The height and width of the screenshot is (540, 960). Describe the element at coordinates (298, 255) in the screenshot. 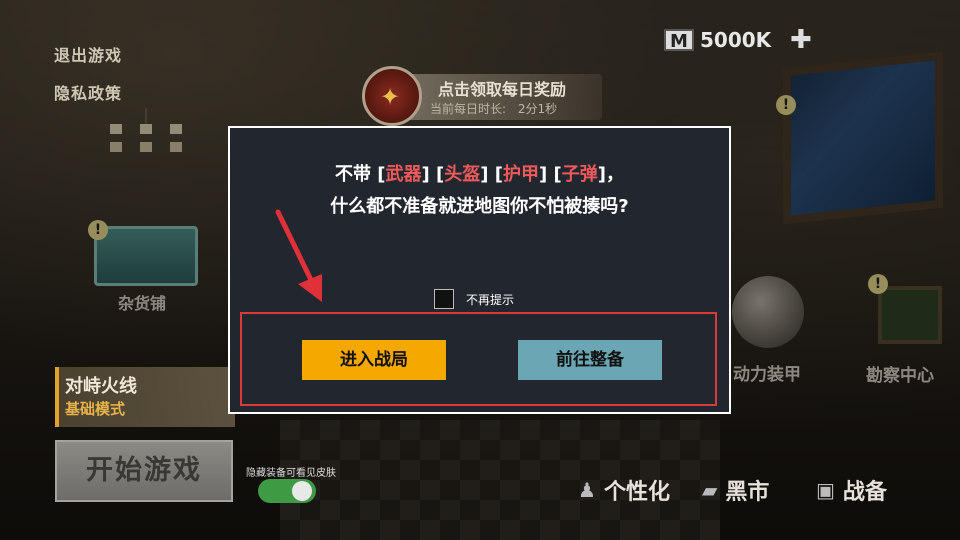

I see `annotation-arrow-icon` at that location.